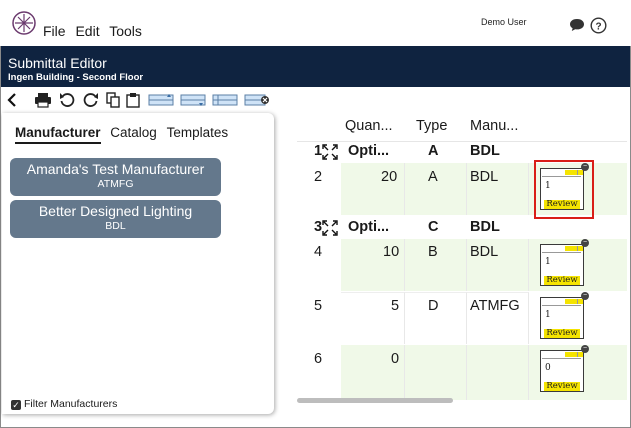  What do you see at coordinates (71, 404) in the screenshot?
I see `filter-label: Filter Manufacturers` at bounding box center [71, 404].